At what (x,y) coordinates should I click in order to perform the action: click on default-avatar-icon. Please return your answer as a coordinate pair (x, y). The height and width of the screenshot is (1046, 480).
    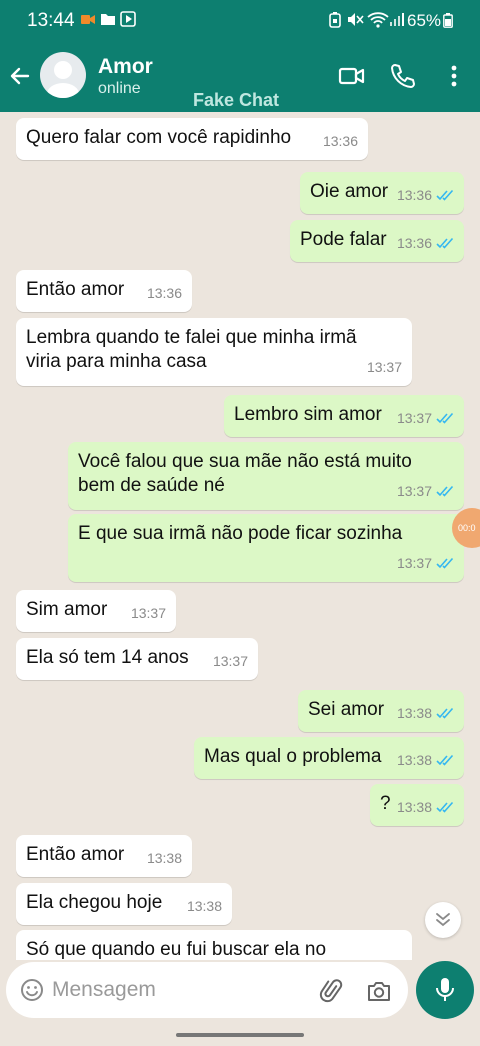
    Looking at the image, I should click on (63, 79).